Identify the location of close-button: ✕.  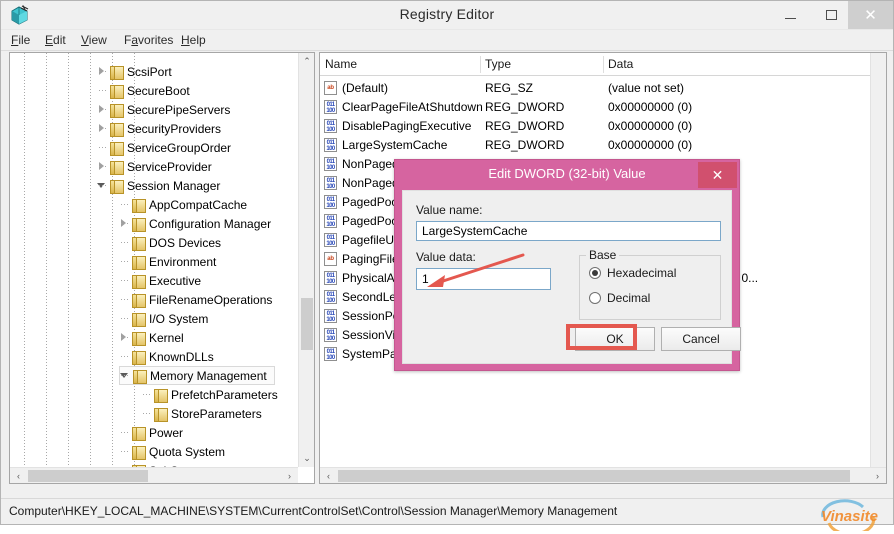
(870, 15).